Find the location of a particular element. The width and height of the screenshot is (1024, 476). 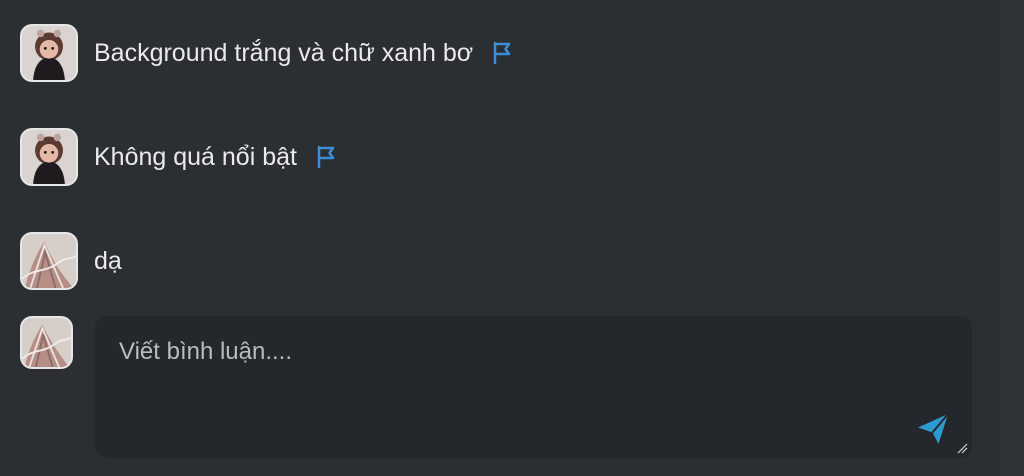

comment-input is located at coordinates (489, 352).